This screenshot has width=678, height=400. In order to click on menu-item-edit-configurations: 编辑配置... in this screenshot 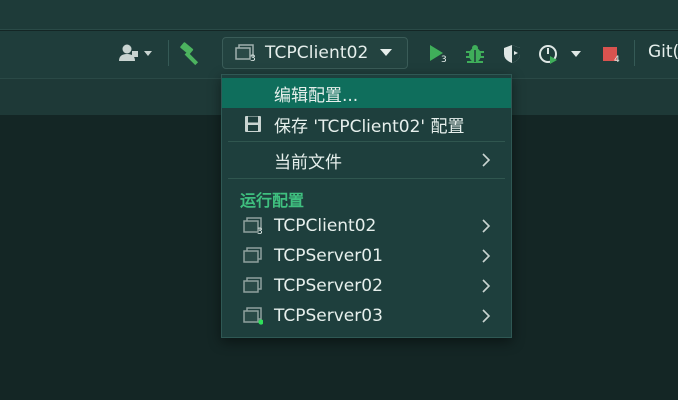, I will do `click(366, 93)`.